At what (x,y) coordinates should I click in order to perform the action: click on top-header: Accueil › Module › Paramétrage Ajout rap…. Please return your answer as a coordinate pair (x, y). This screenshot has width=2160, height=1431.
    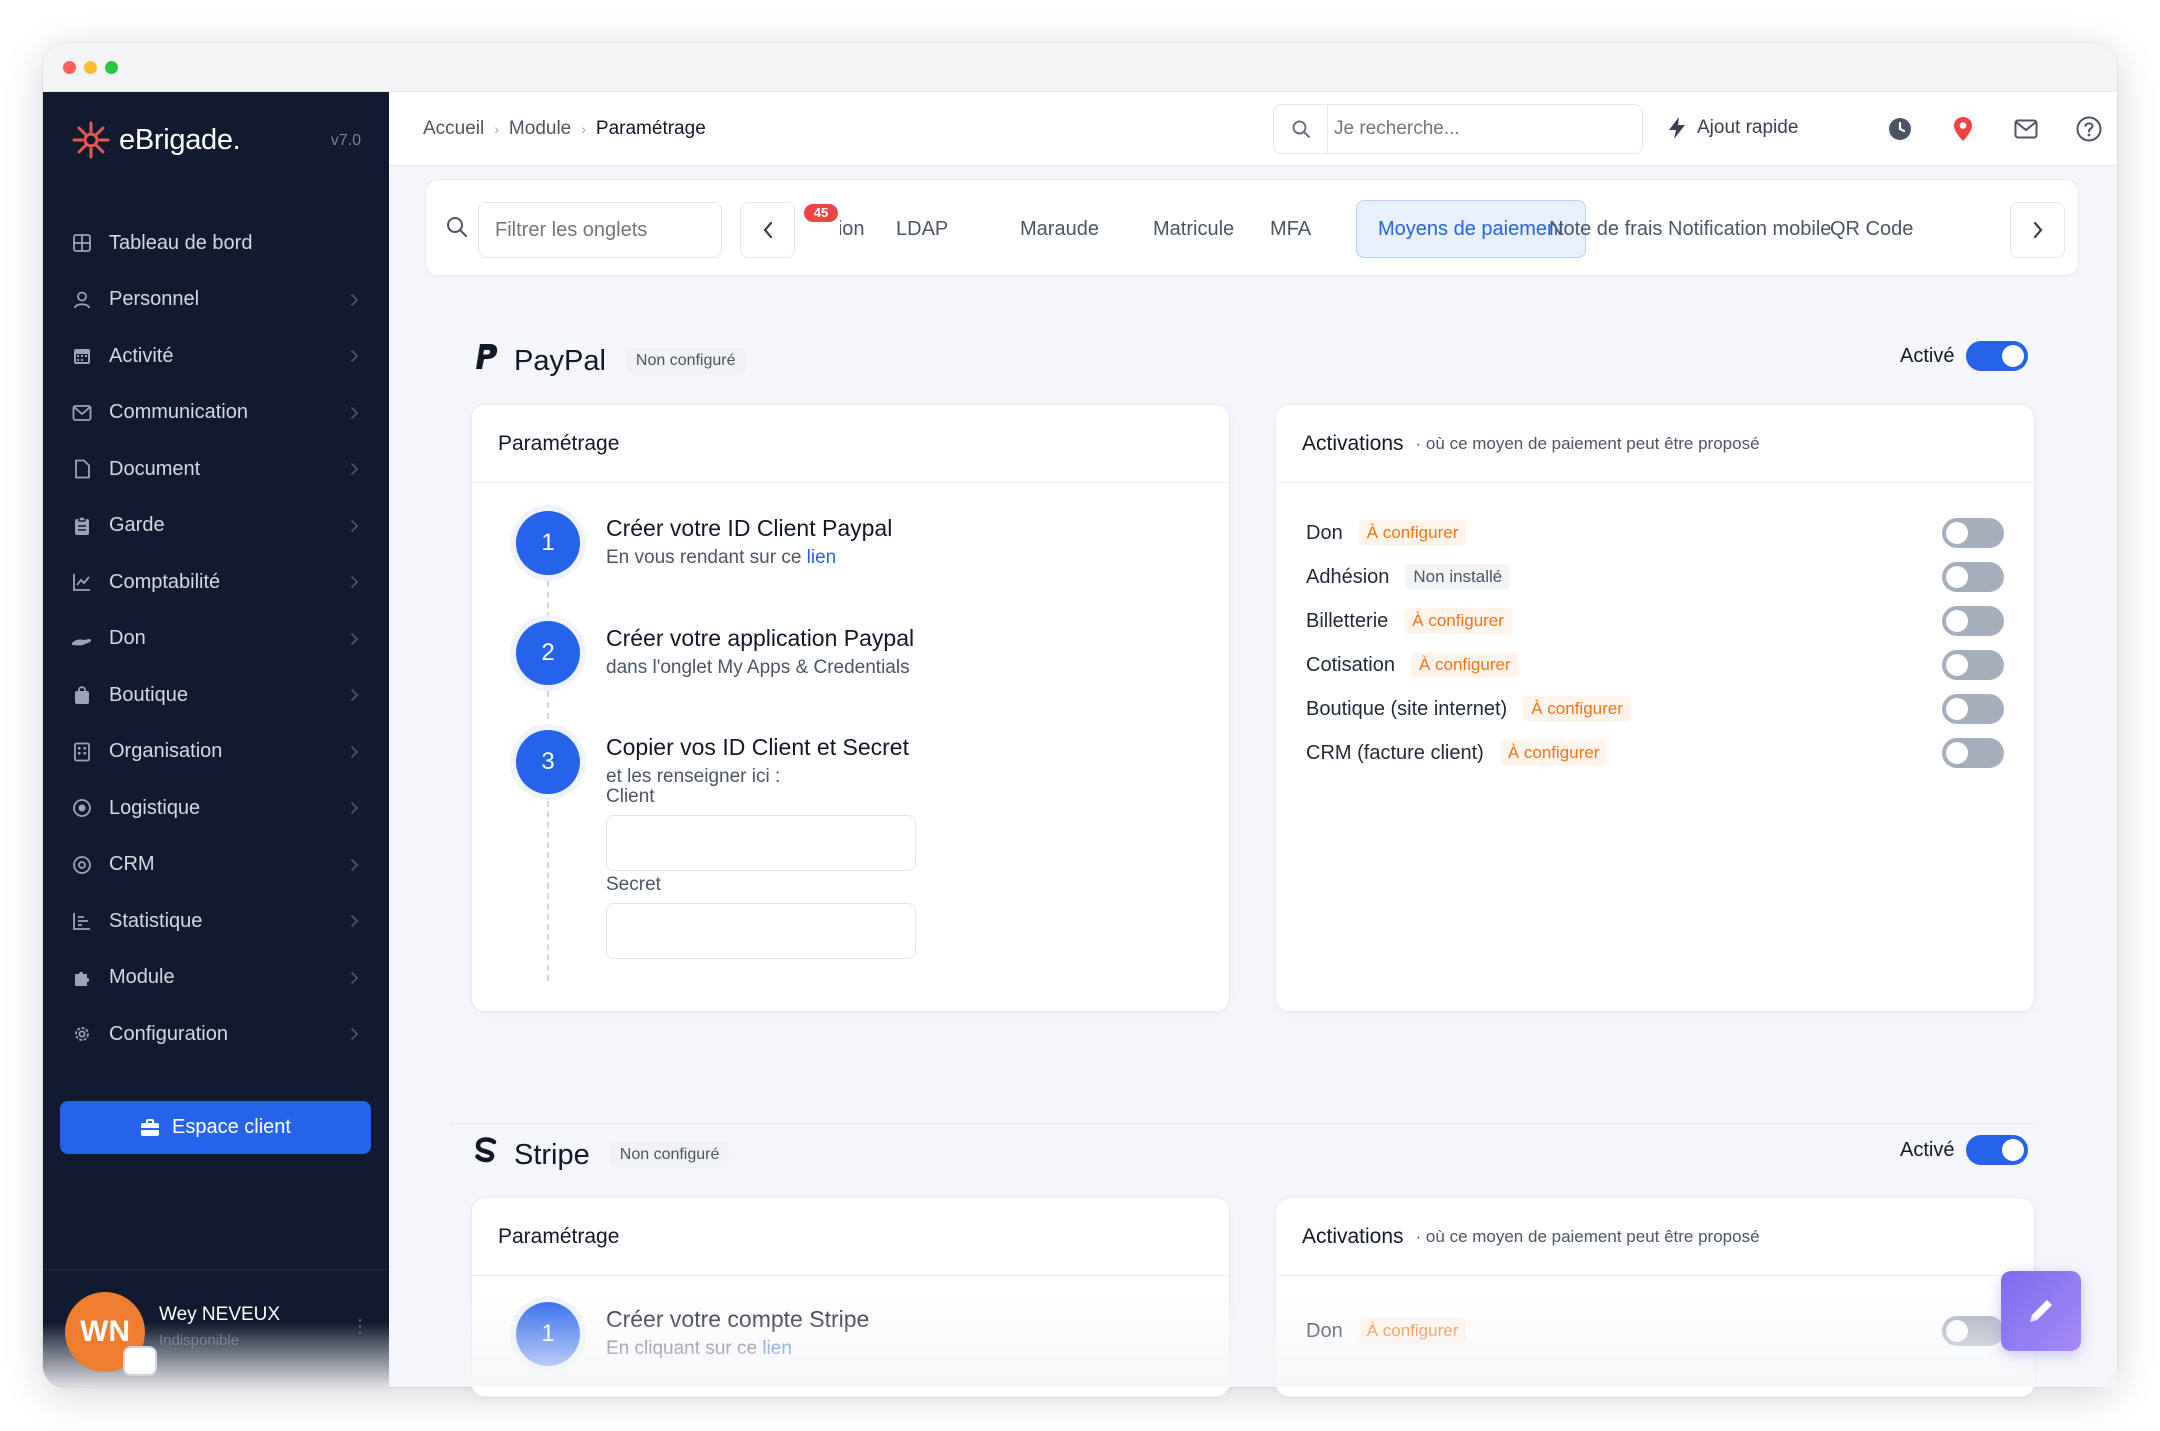
    Looking at the image, I should click on (1253, 129).